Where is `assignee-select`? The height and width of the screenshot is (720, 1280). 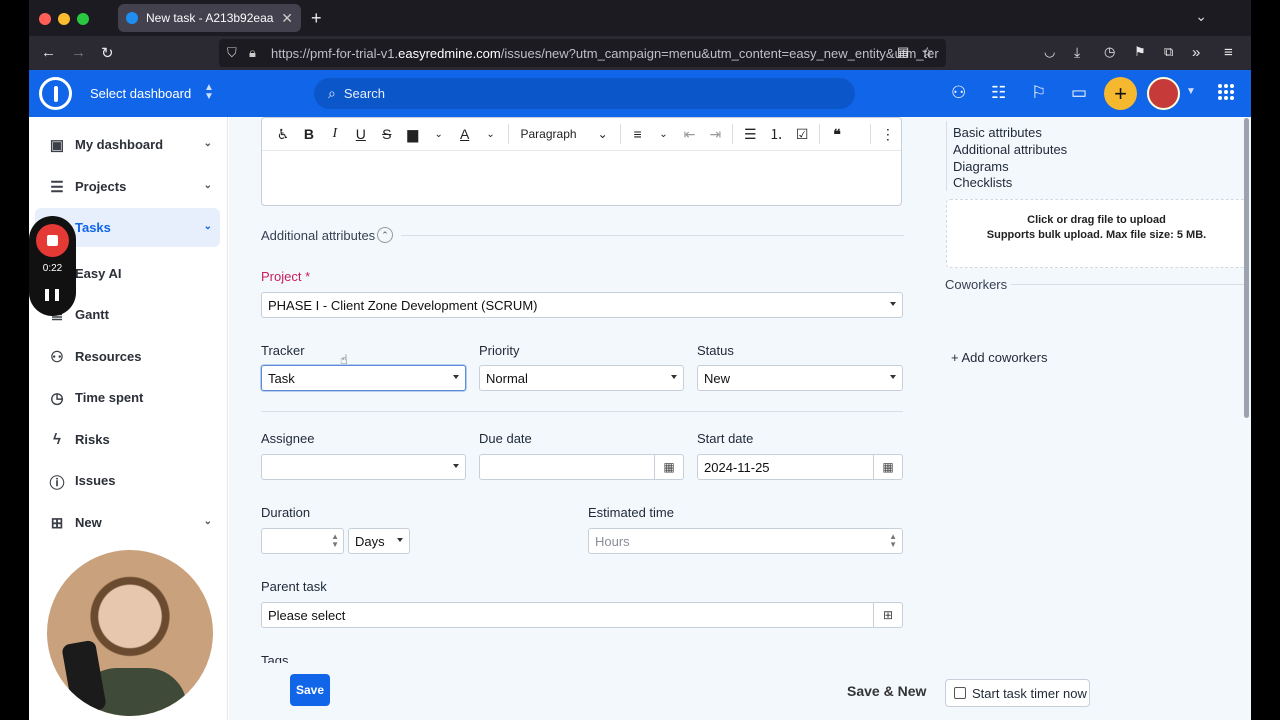 assignee-select is located at coordinates (363, 467).